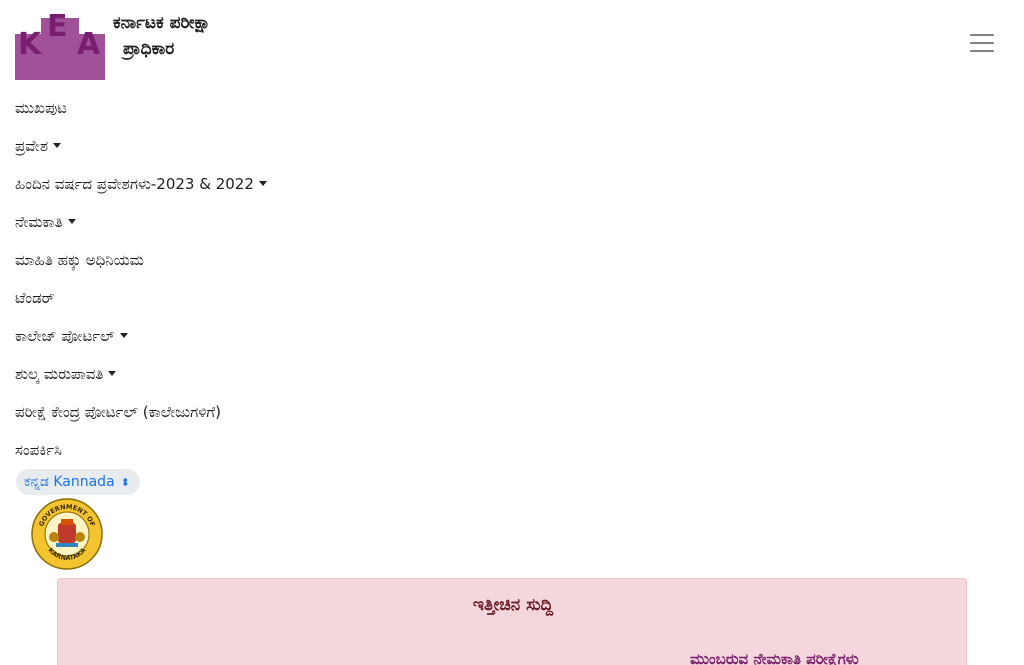  What do you see at coordinates (512, 45) in the screenshot?
I see `site-header: K E A ಕರ್ನಾಟಕ ಪರೀಕ್ಷಾ ಪ್ರಾಧಿಕಾರ` at bounding box center [512, 45].